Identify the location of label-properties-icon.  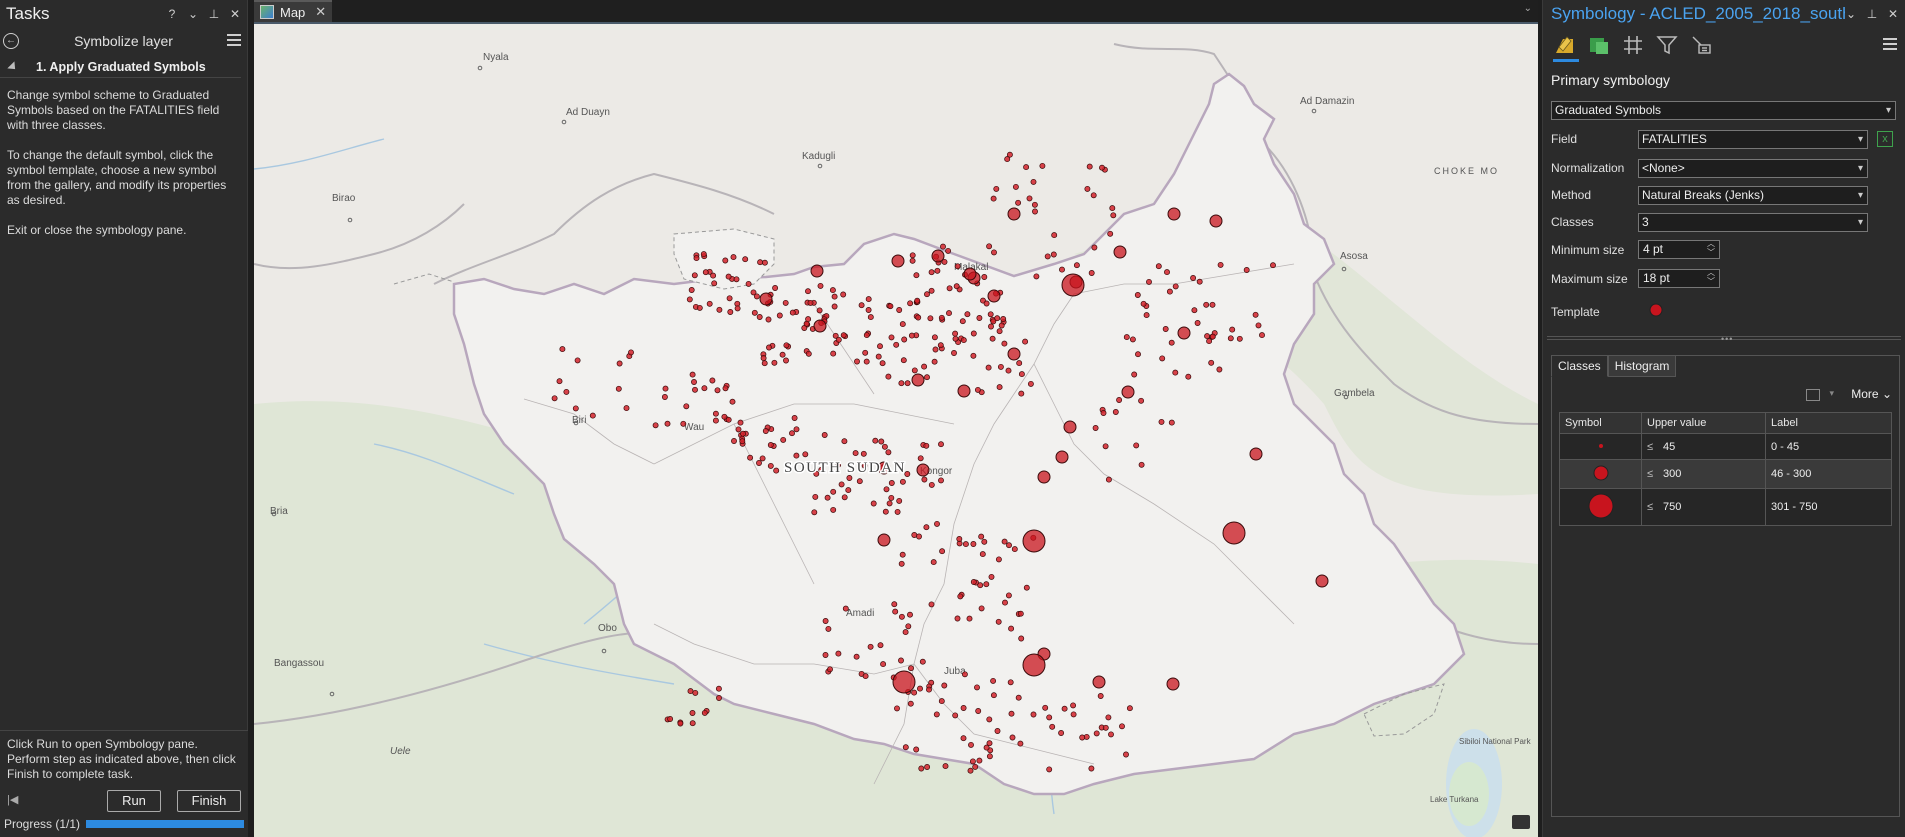
(1701, 45).